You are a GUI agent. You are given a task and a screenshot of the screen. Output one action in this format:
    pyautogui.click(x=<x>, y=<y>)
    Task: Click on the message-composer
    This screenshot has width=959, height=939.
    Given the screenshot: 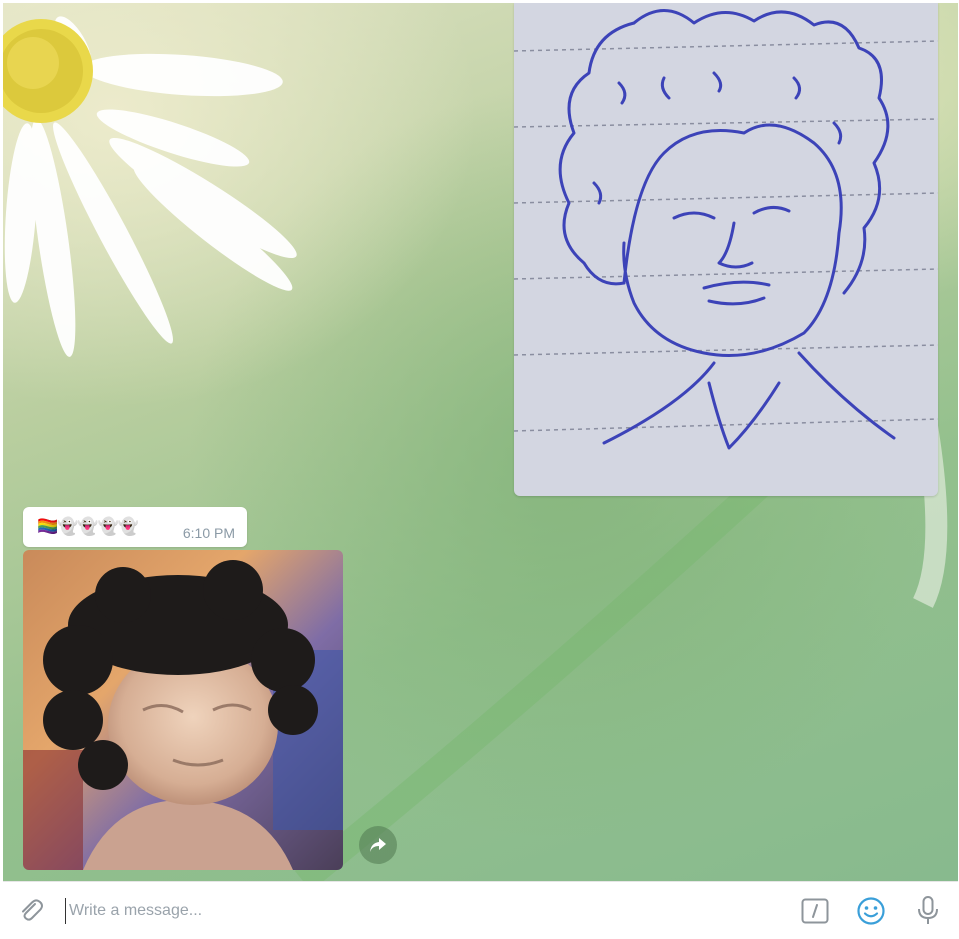 What is the action you would take?
    pyautogui.click(x=480, y=910)
    